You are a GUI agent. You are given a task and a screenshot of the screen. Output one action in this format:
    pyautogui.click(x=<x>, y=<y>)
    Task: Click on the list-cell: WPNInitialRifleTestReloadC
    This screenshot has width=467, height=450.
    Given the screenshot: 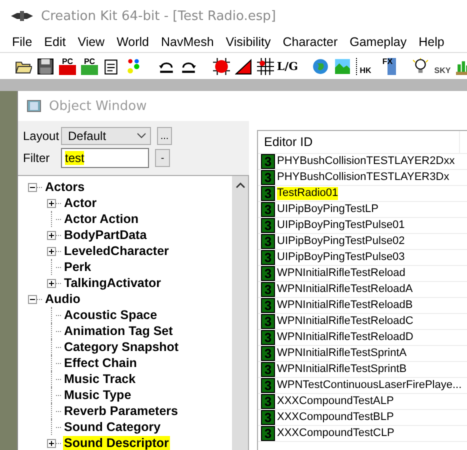 What is the action you would take?
    pyautogui.click(x=345, y=321)
    